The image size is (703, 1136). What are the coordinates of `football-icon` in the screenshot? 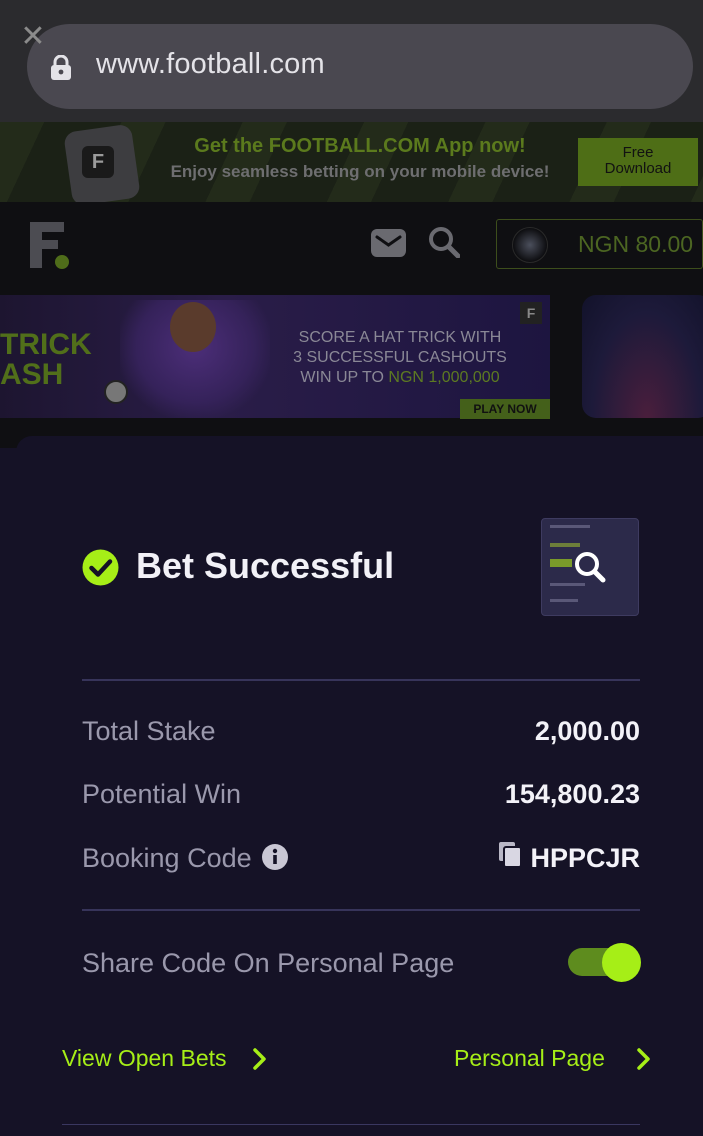 It's located at (116, 392).